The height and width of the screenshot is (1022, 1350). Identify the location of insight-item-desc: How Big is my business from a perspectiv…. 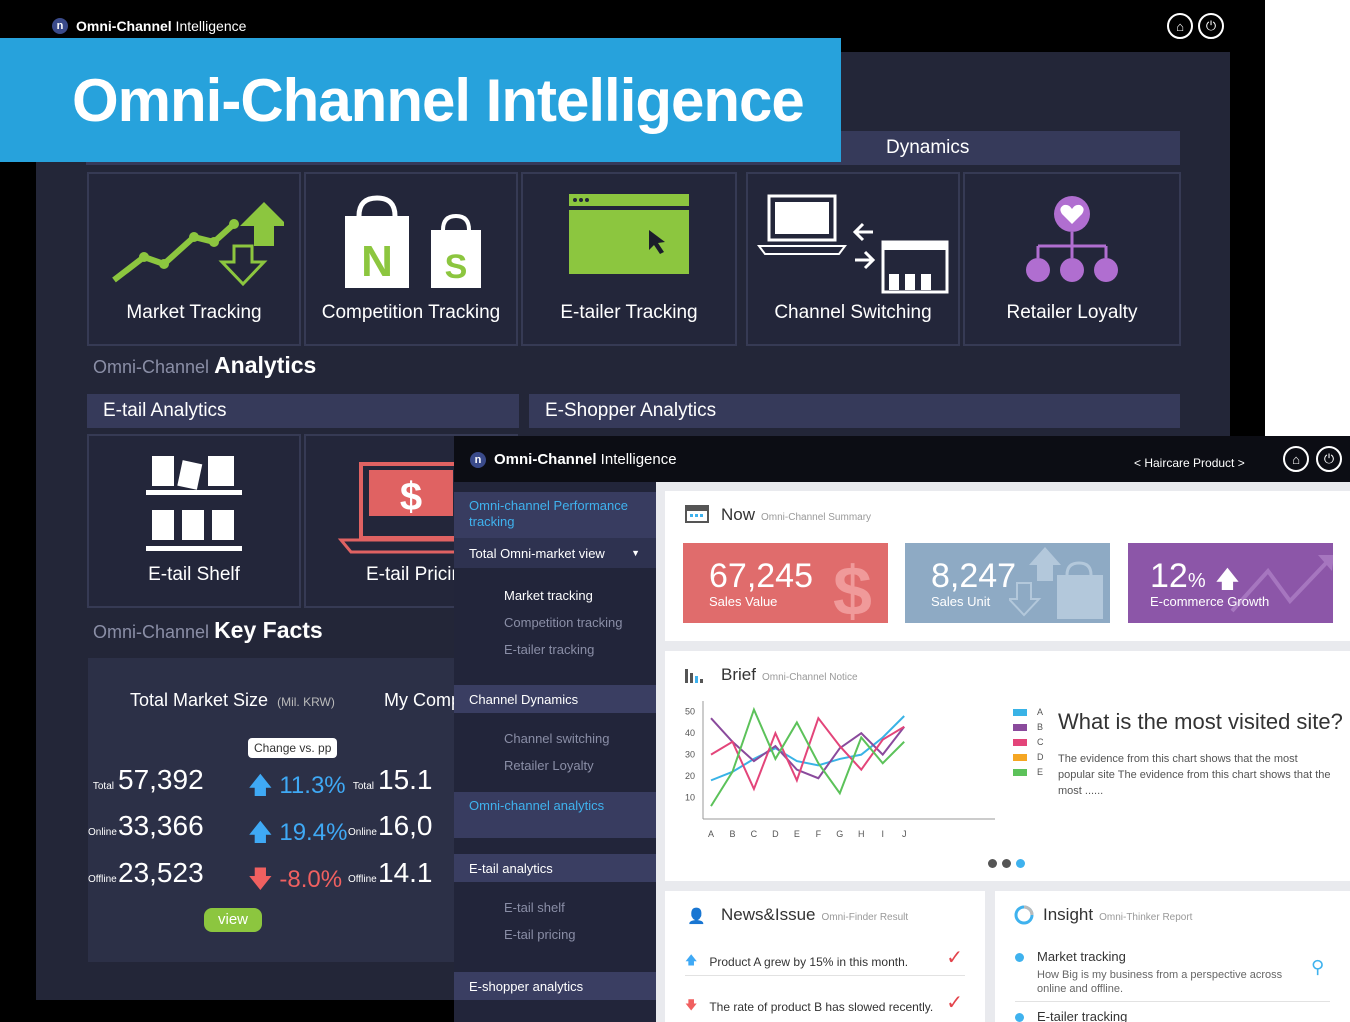
(1160, 982).